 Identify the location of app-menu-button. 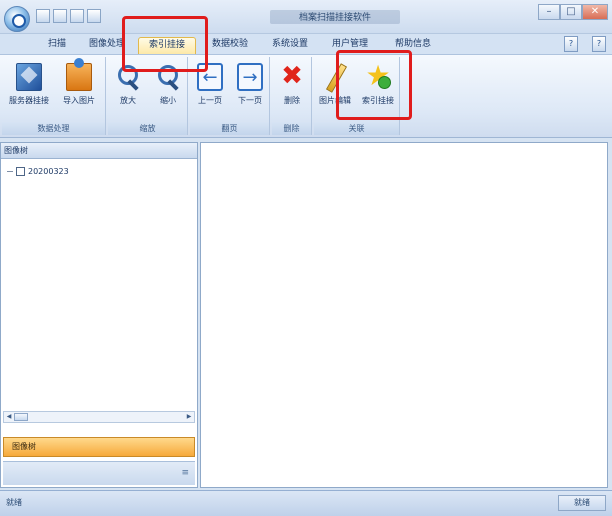
(17, 19).